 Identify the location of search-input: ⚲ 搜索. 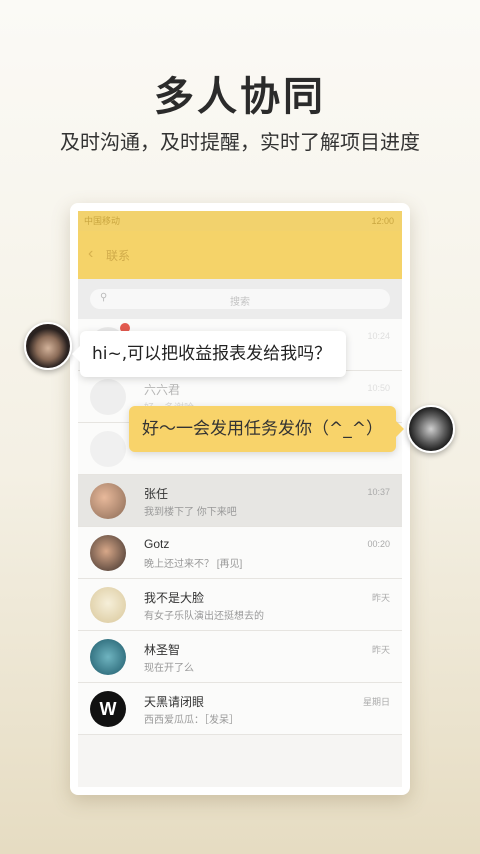
(240, 299).